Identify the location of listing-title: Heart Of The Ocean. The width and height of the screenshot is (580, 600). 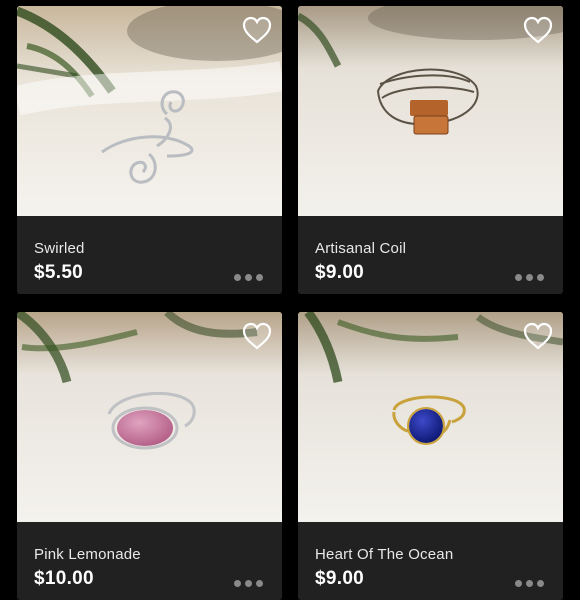
(384, 554).